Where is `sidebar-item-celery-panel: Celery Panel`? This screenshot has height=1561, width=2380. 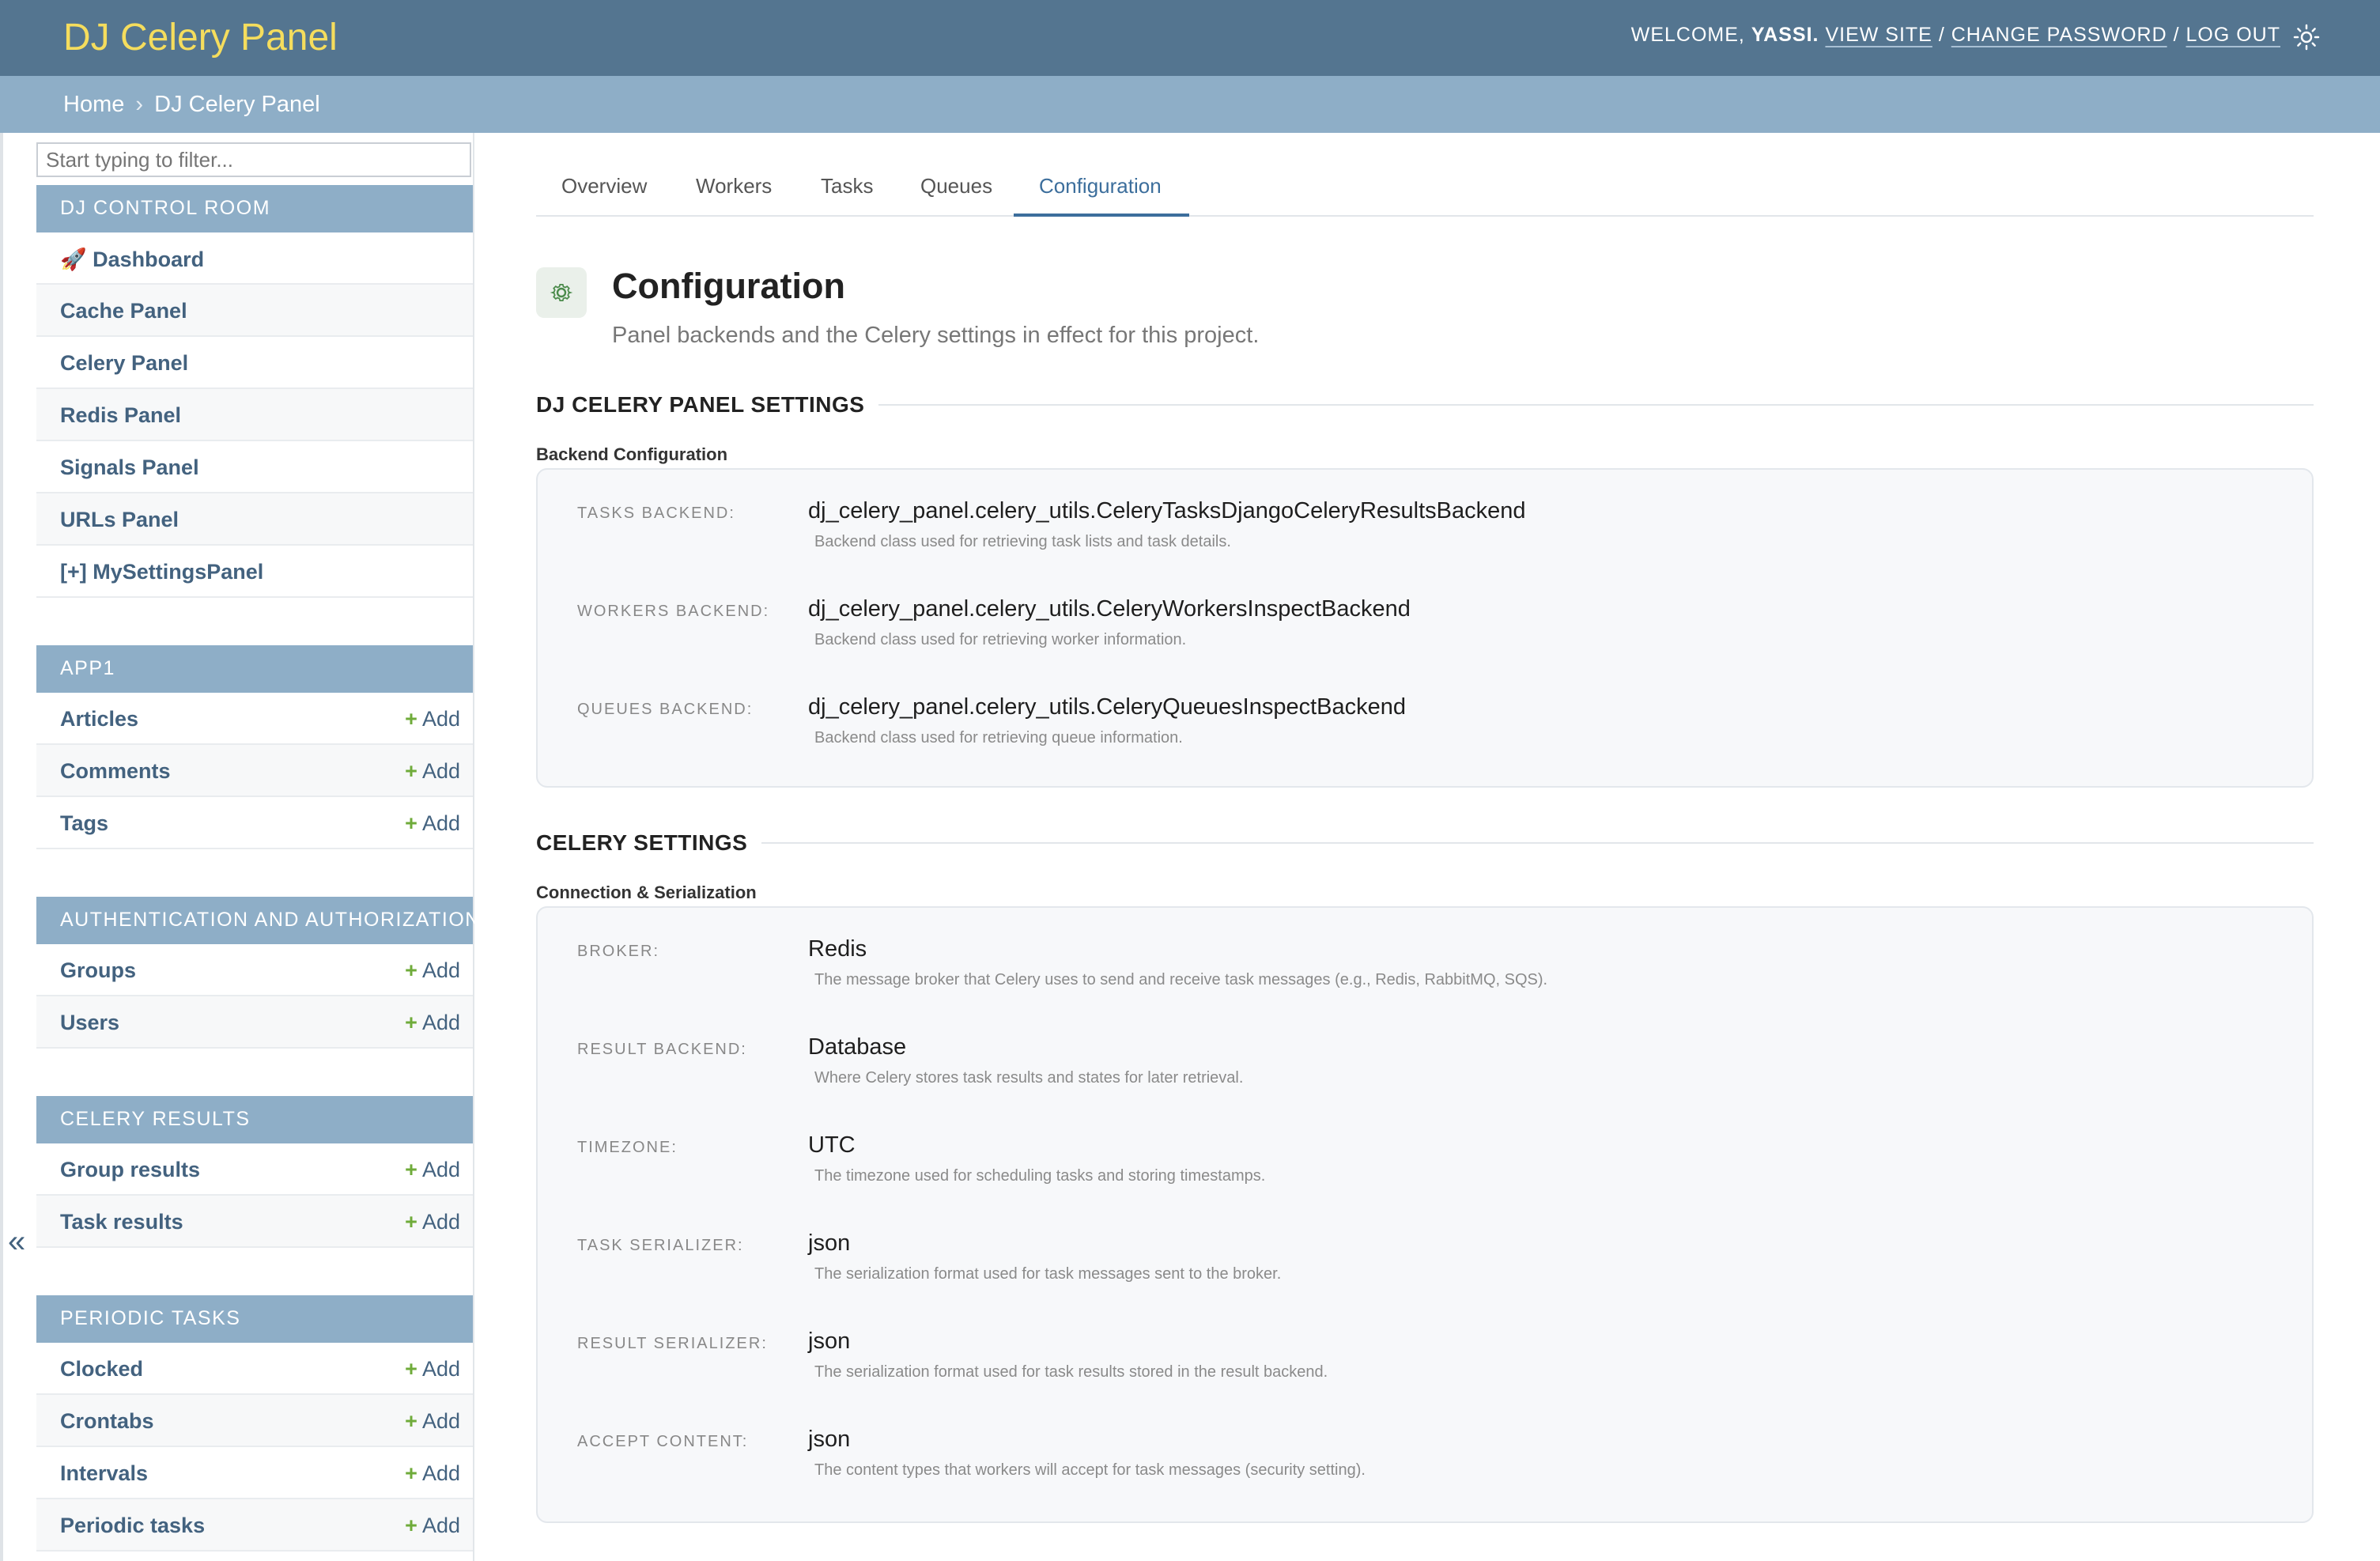
sidebar-item-celery-panel: Celery Panel is located at coordinates (254, 363).